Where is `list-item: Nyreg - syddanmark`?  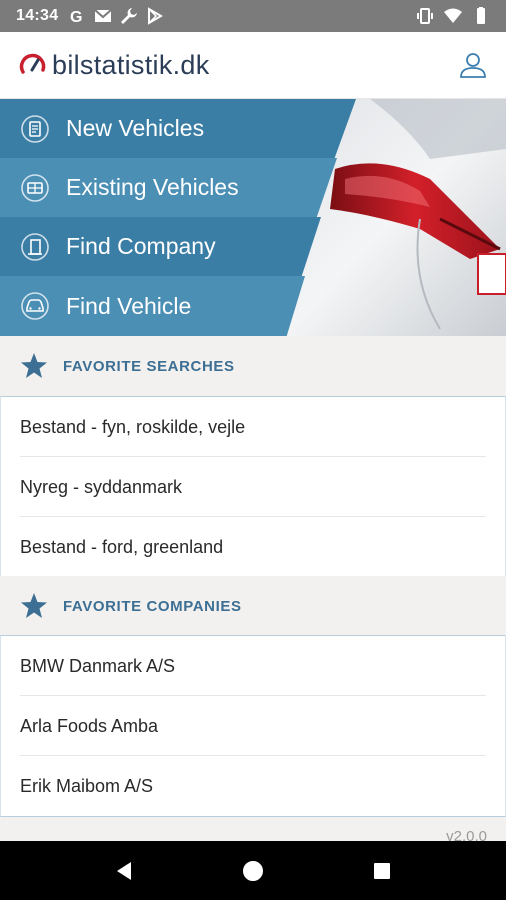 list-item: Nyreg - syddanmark is located at coordinates (253, 487).